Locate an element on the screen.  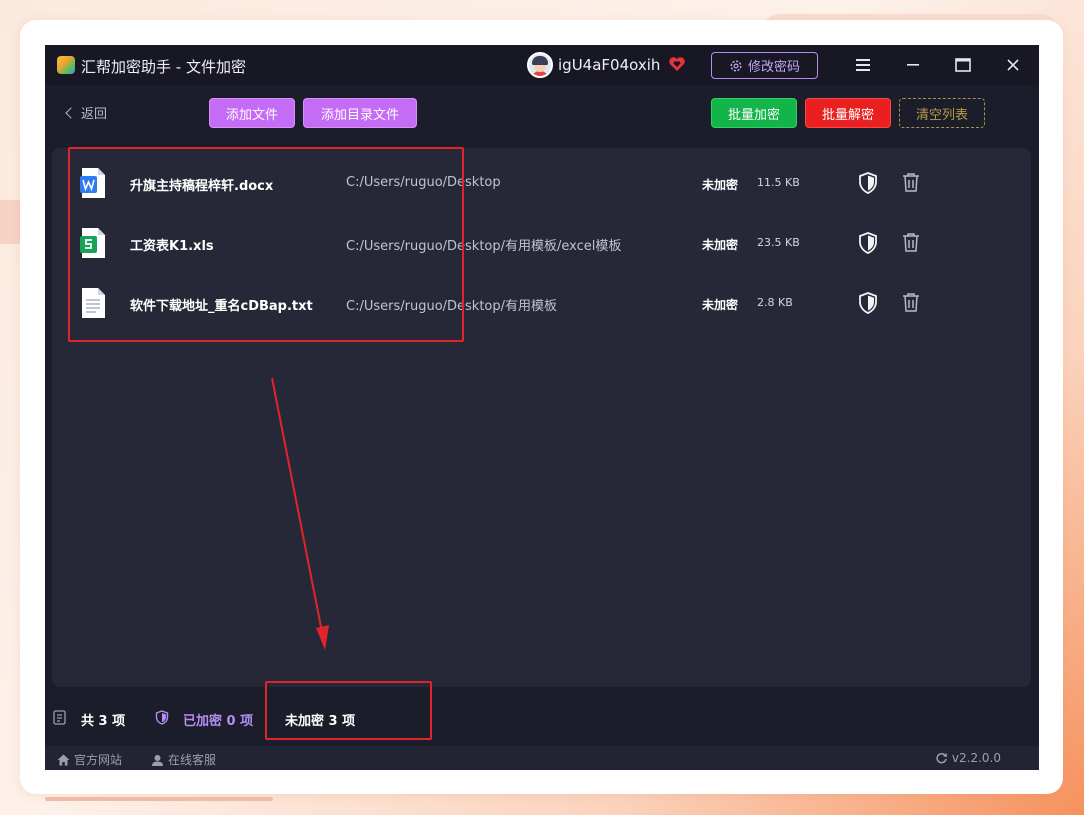
support-label: 在线客服 is located at coordinates (192, 760).